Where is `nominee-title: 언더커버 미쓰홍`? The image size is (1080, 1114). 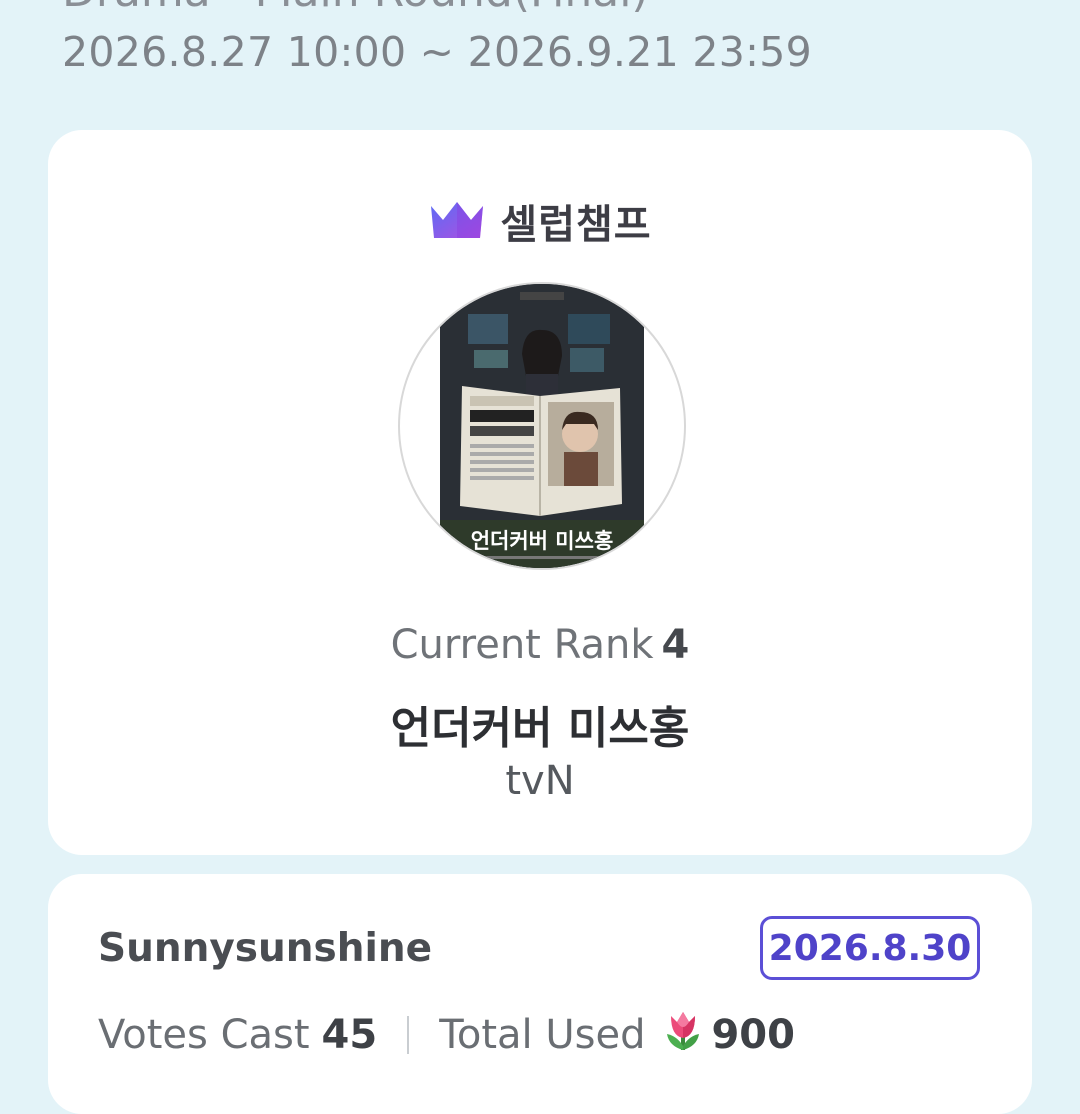 nominee-title: 언더커버 미쓰홍 is located at coordinates (540, 728).